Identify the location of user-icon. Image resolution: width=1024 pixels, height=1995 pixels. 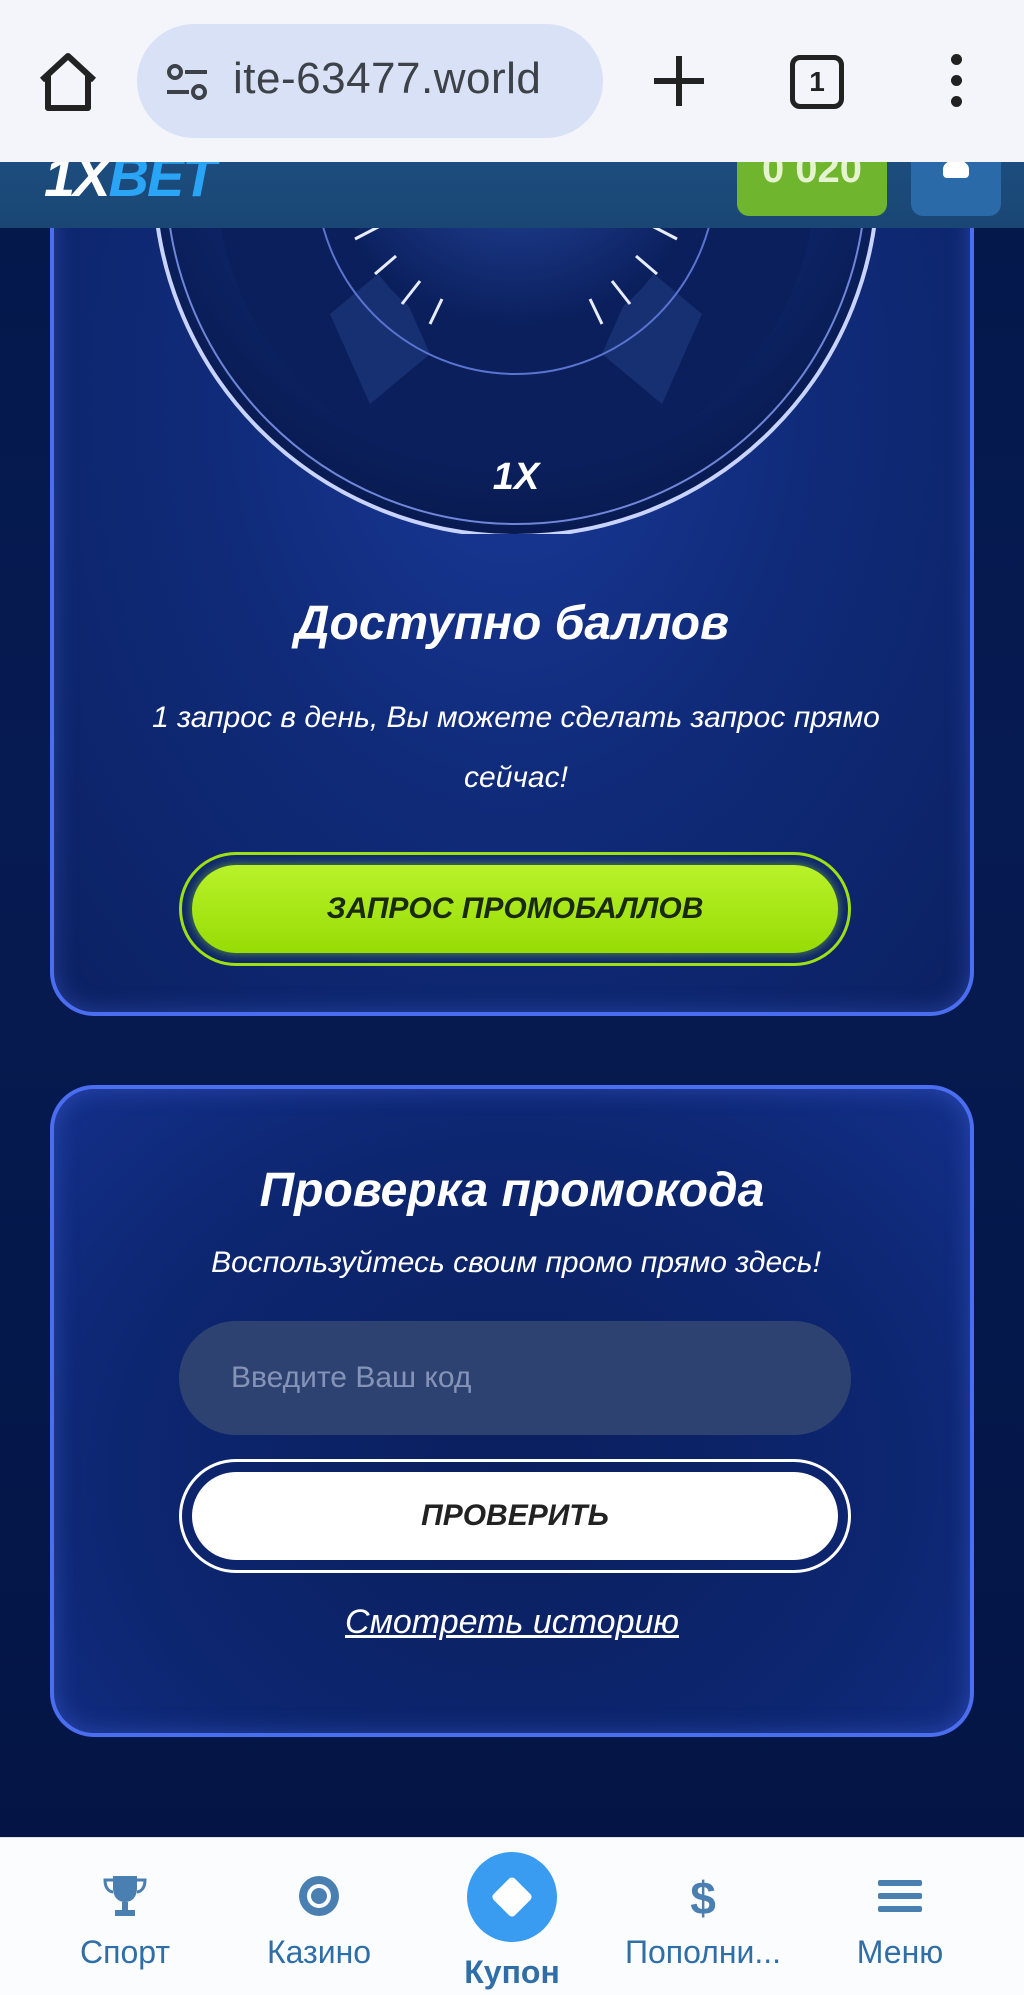
(956, 170).